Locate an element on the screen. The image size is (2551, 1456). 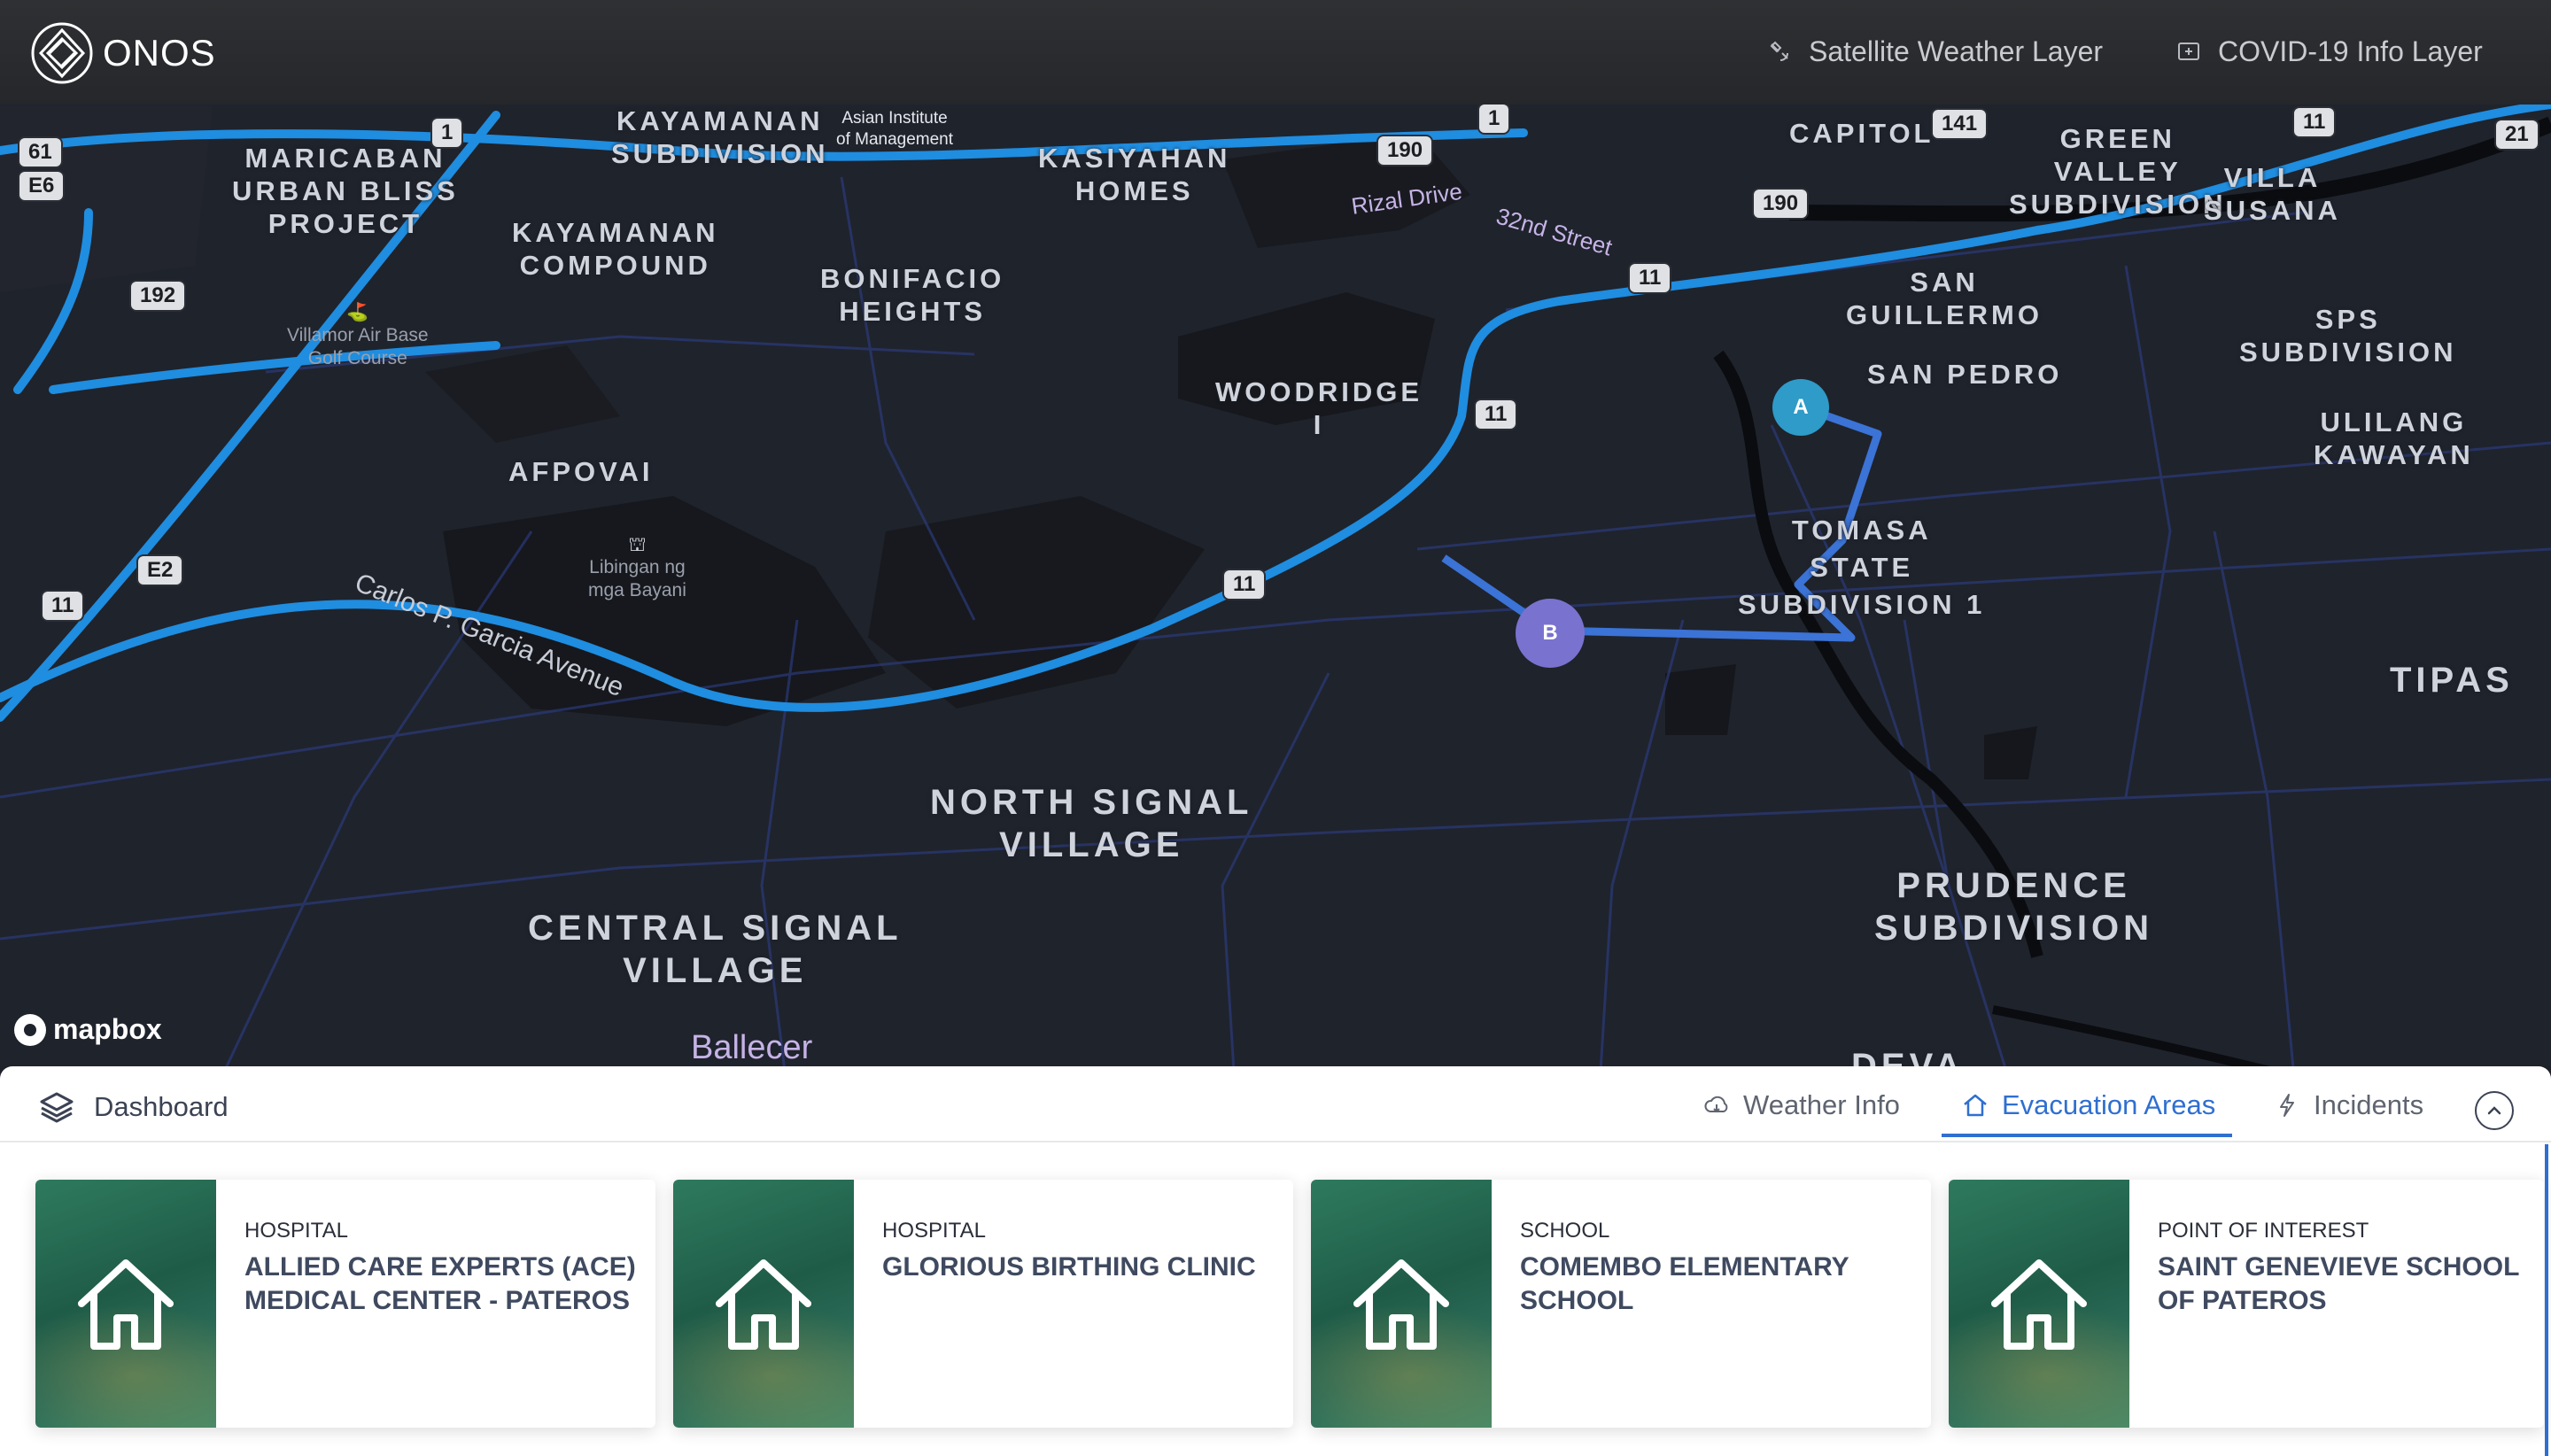
place-prudence: PRUDENCE SUBDIVISION is located at coordinates (2014, 906).